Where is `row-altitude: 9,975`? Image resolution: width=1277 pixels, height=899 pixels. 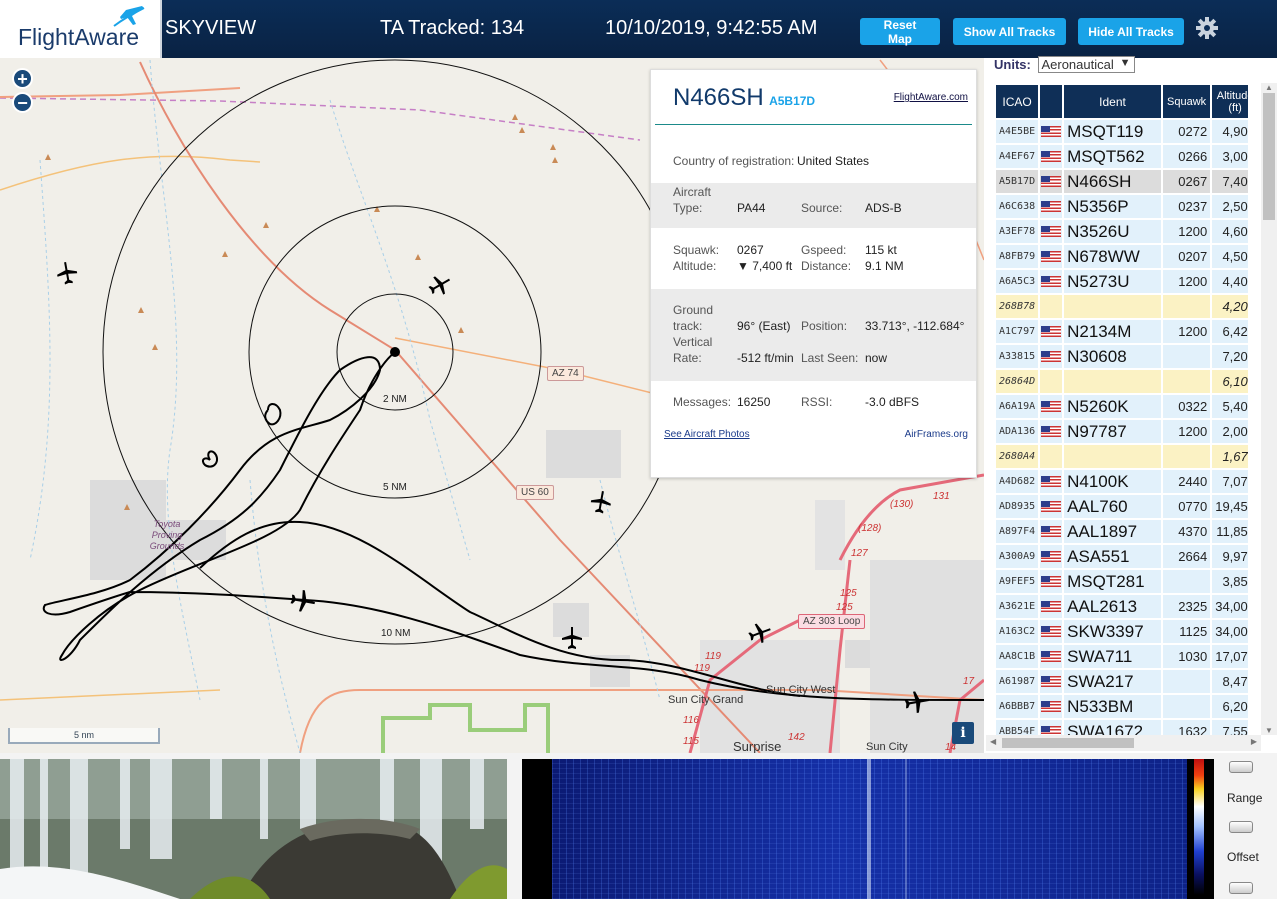 row-altitude: 9,975 is located at coordinates (1230, 556).